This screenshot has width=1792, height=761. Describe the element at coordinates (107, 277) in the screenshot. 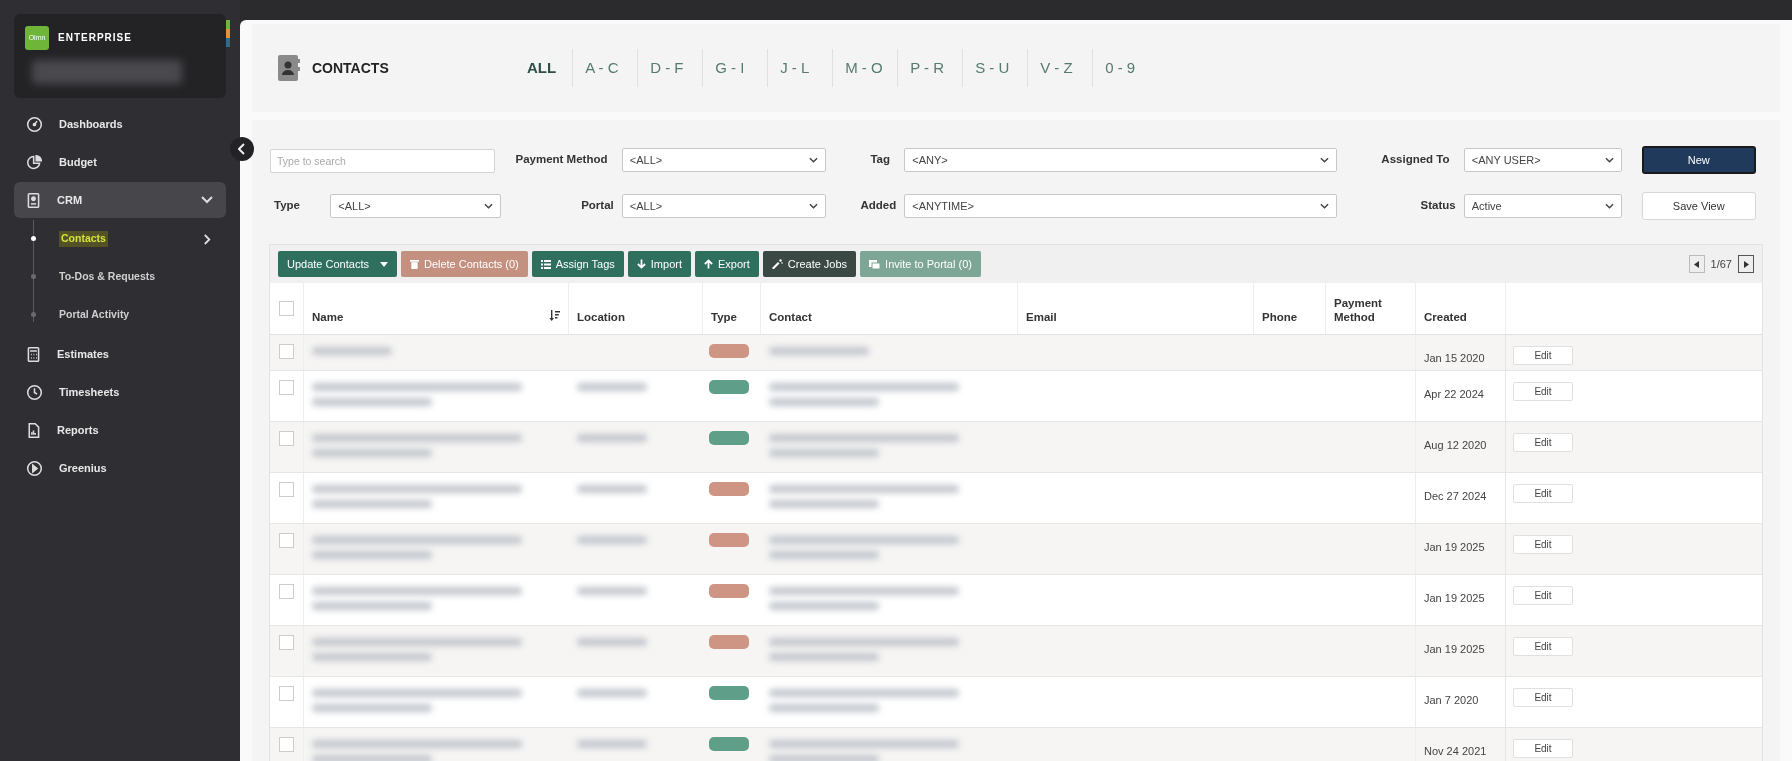

I see `nav-subitem: To-Dos & Requests` at that location.